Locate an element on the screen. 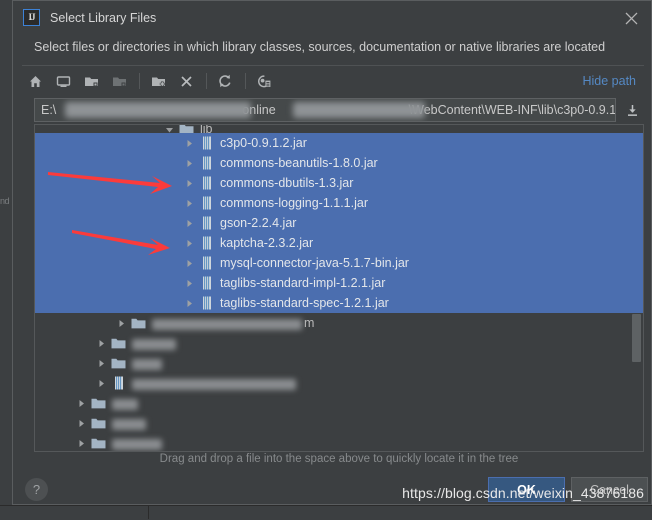 This screenshot has height=520, width=652. tree-row: commons-dbutils-1.3.jar is located at coordinates (339, 183).